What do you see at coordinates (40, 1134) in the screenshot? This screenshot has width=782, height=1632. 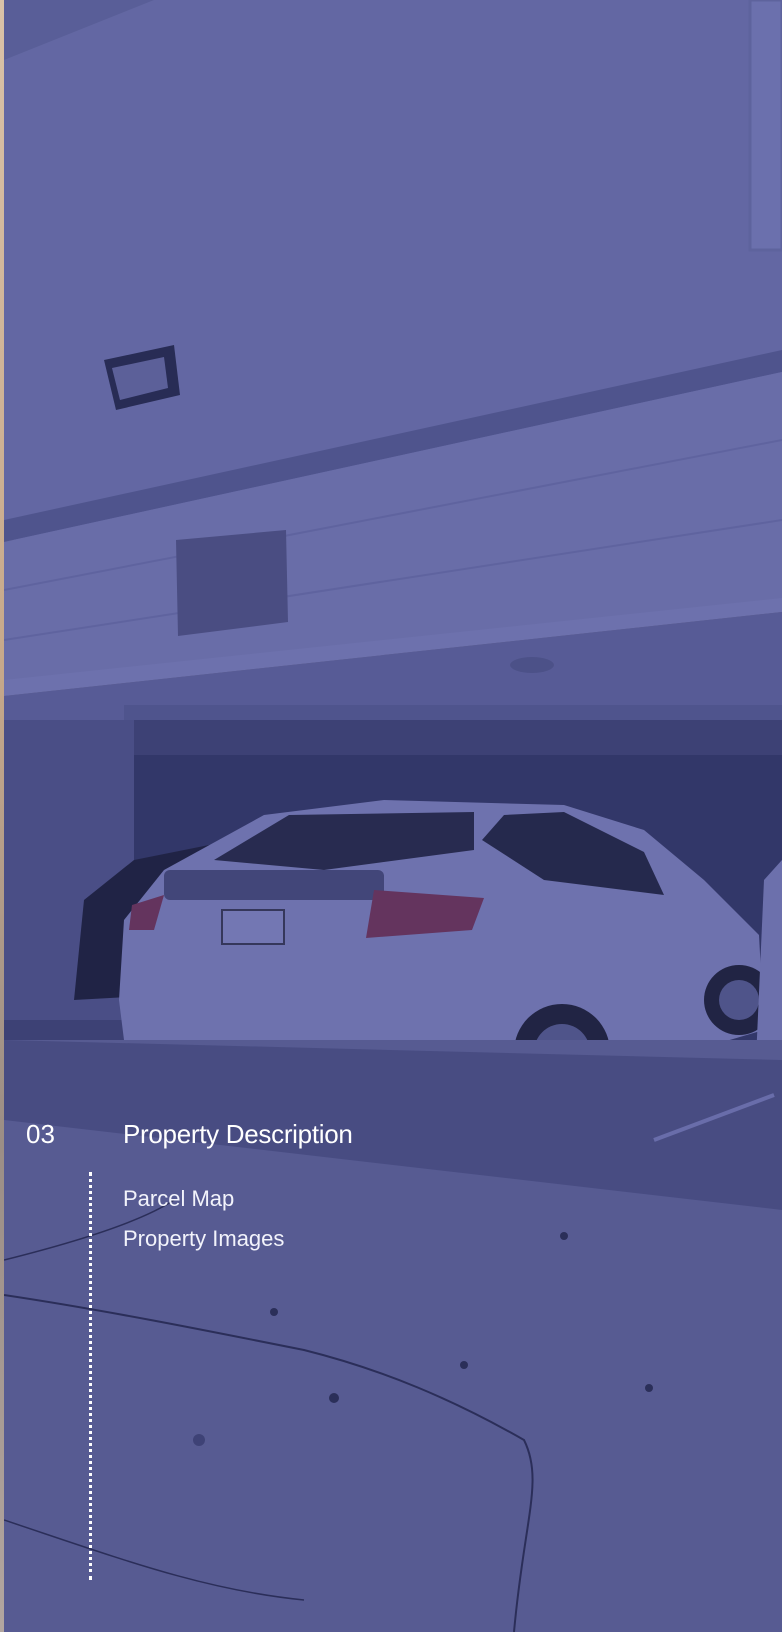 I see `section-number: 03` at bounding box center [40, 1134].